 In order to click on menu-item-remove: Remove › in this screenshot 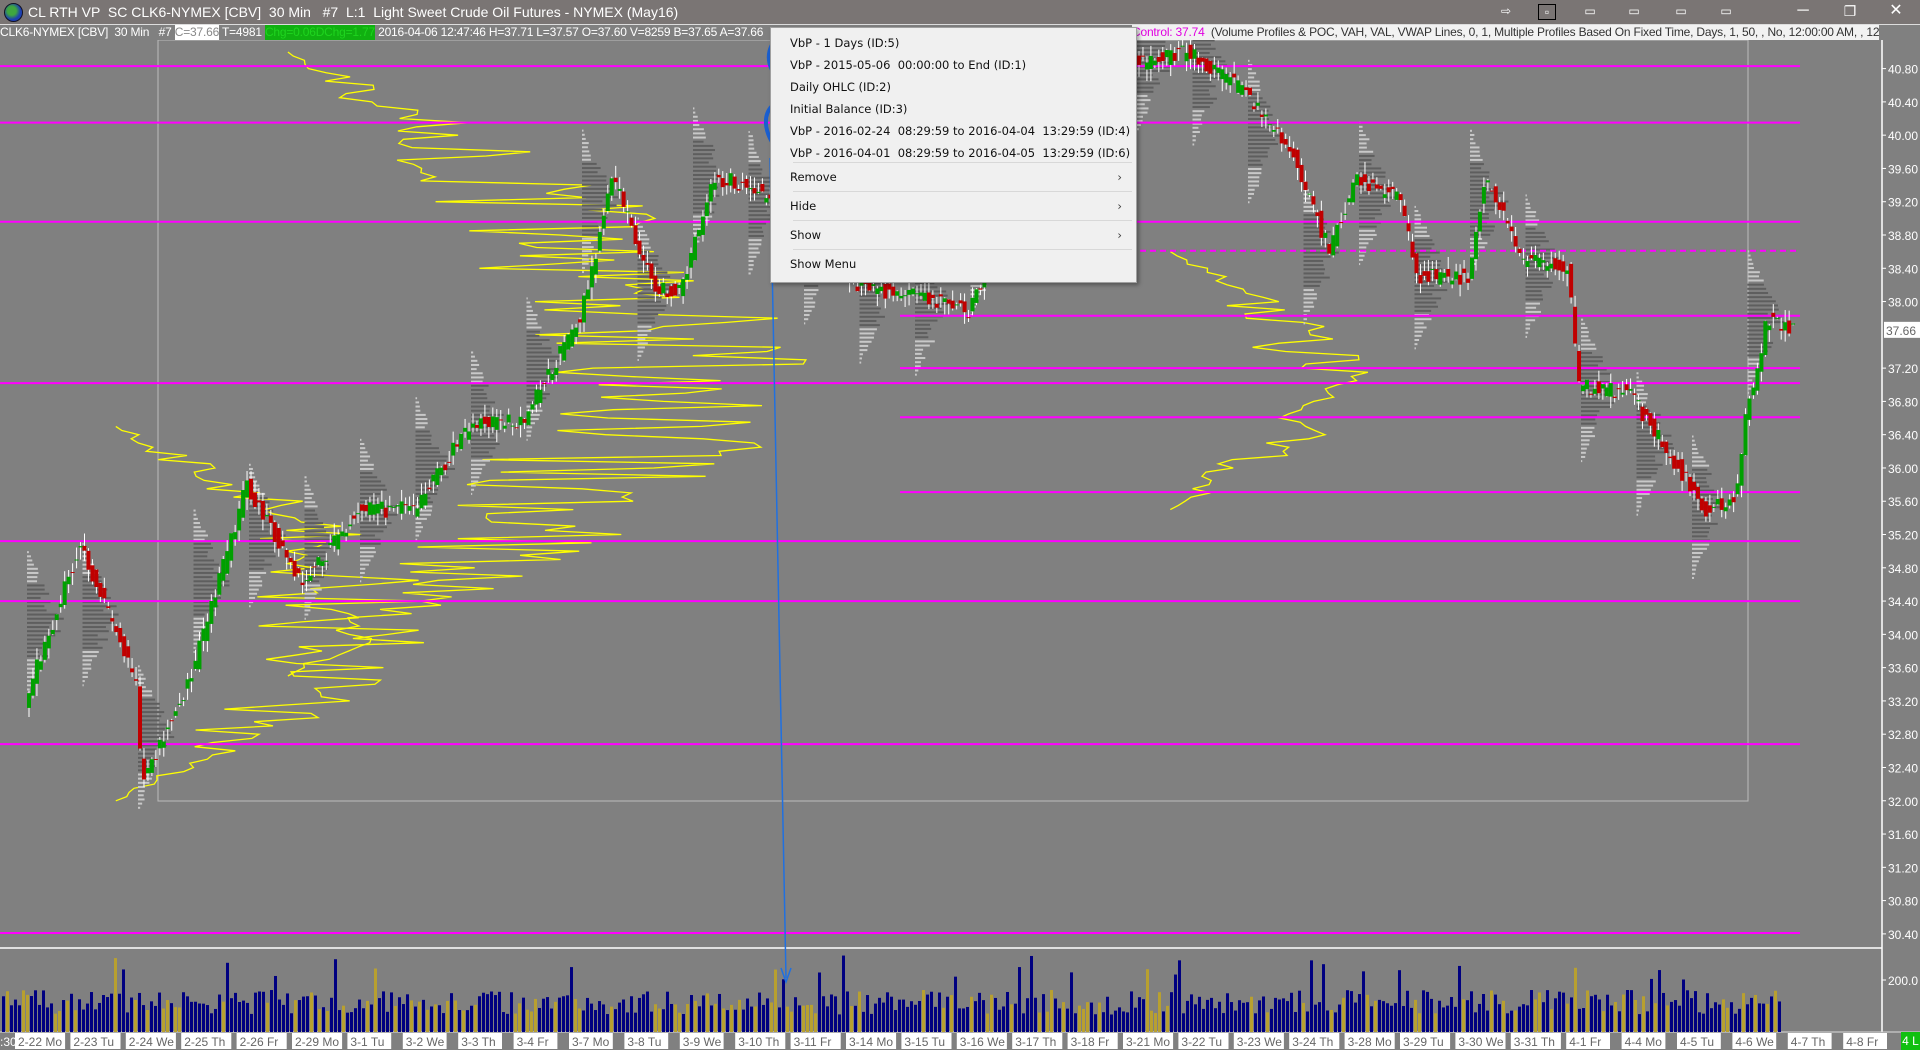, I will do `click(953, 177)`.